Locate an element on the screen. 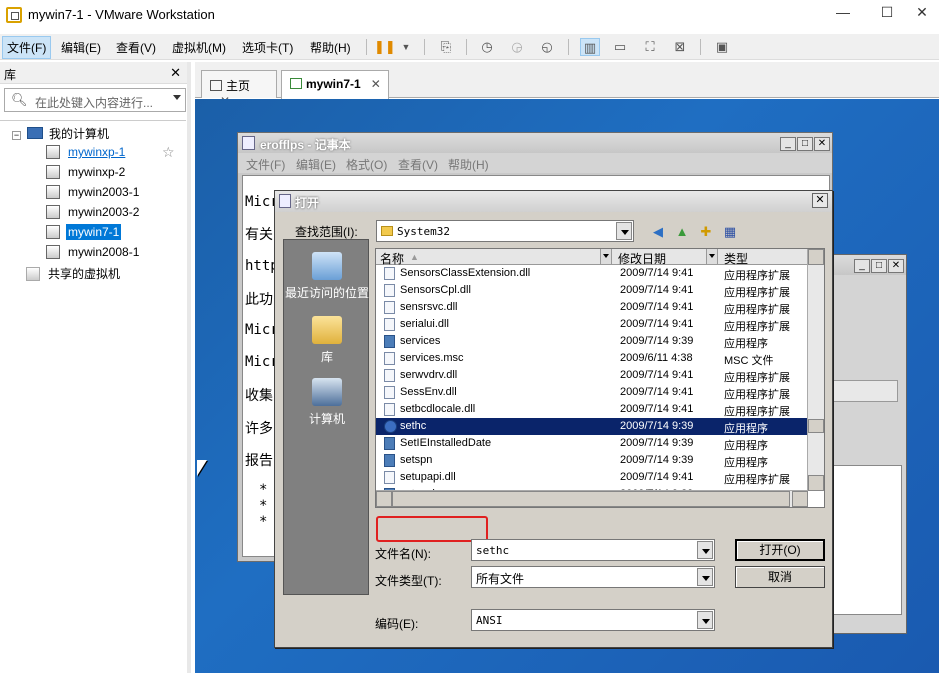  file-row: setbcdlocale.dll 2009/7/14 9:41 应用程序扩展 is located at coordinates (592, 409).